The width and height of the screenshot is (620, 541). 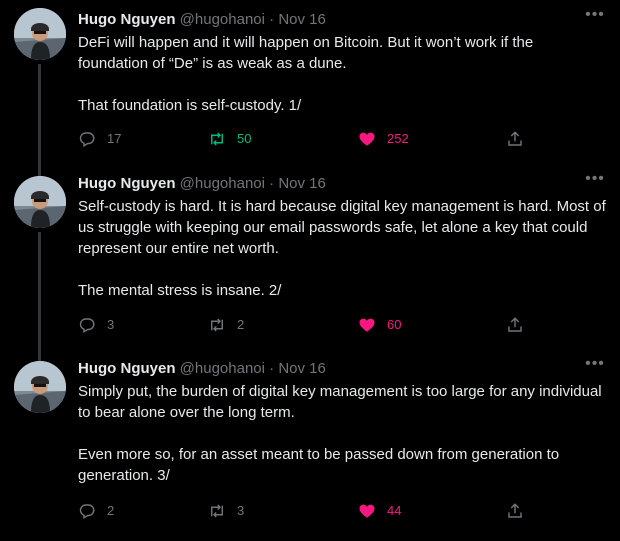 What do you see at coordinates (96, 511) in the screenshot?
I see `reply-button: 2` at bounding box center [96, 511].